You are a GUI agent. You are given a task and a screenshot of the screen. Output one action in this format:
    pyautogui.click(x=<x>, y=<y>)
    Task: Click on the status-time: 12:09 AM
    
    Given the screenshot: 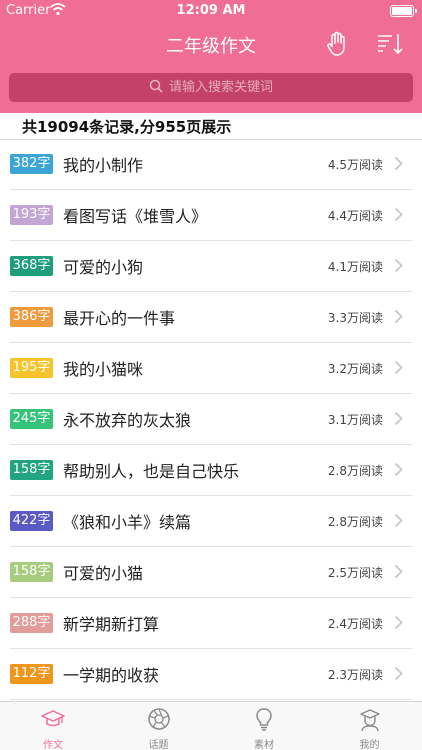 What is the action you would take?
    pyautogui.click(x=211, y=10)
    